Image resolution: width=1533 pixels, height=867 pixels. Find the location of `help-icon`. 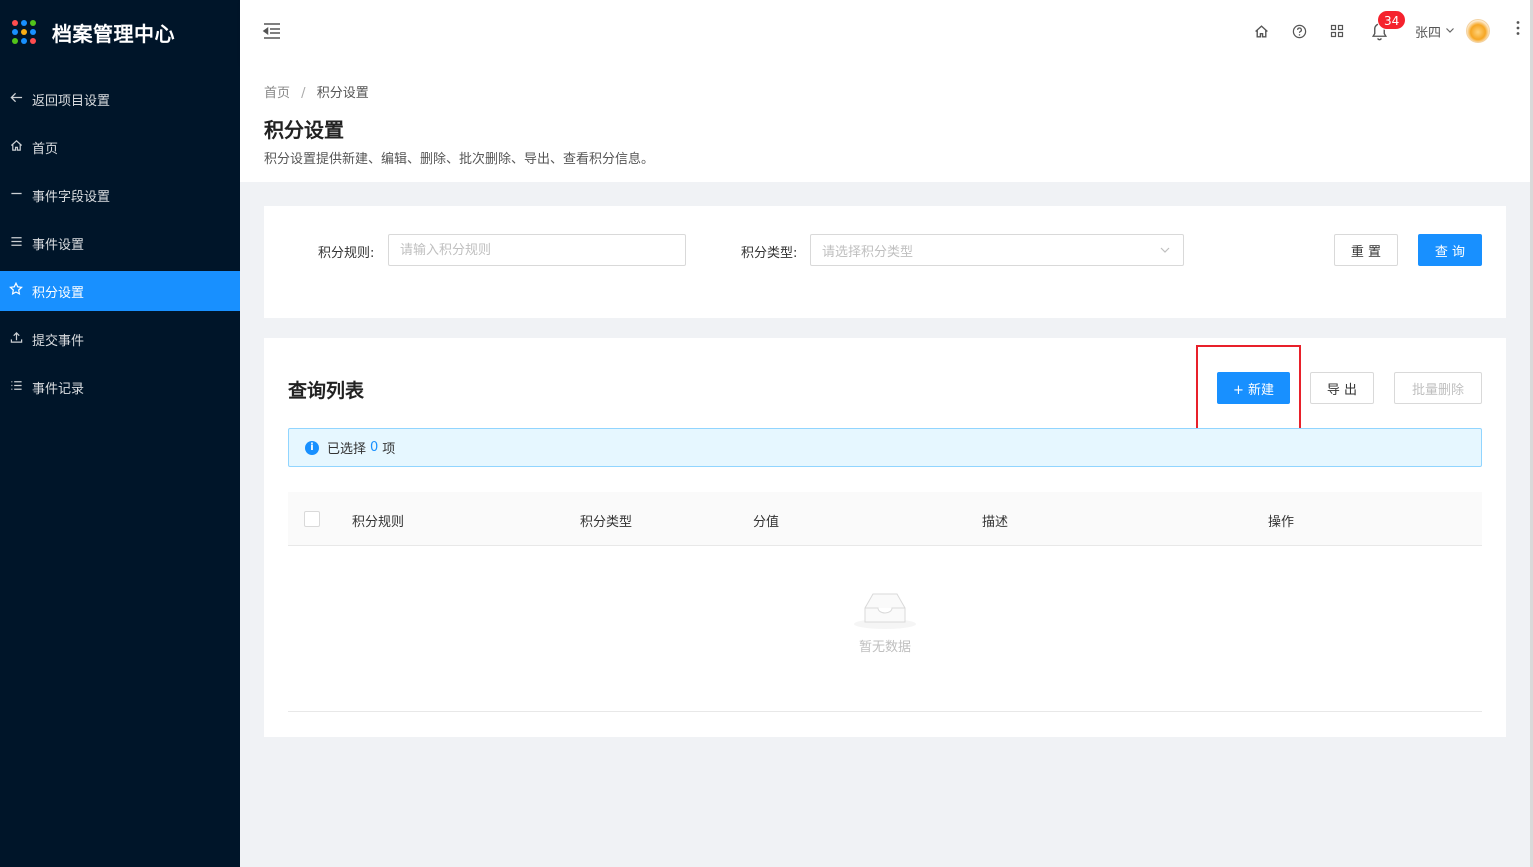

help-icon is located at coordinates (1299, 31).